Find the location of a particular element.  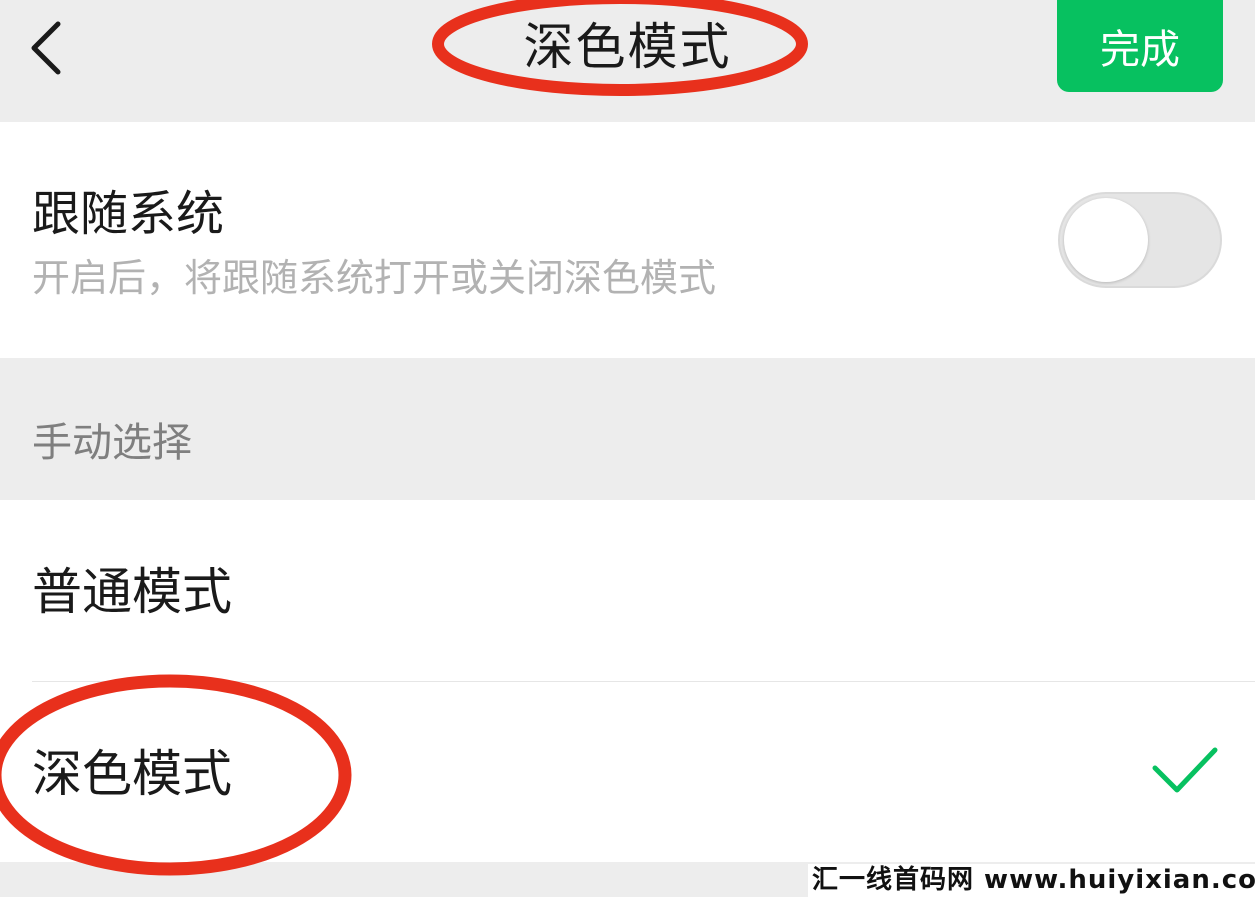

manual-section-label: 手动选择 is located at coordinates (112, 443).